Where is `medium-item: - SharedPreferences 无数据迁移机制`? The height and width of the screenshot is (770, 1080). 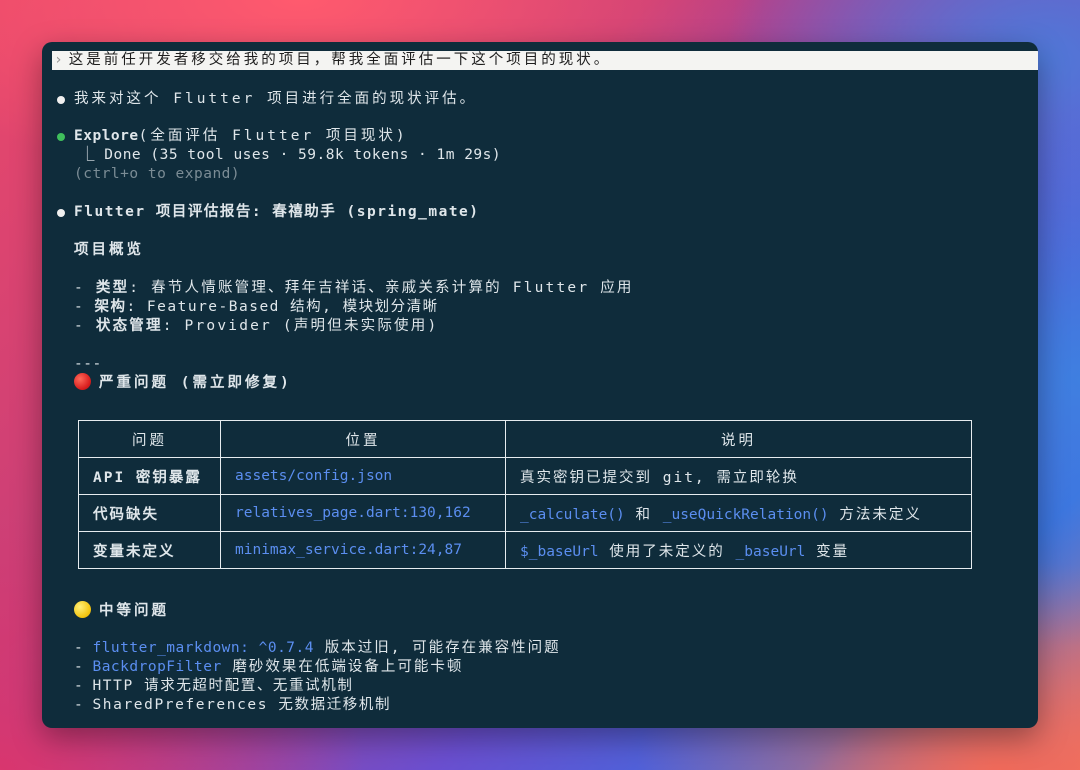 medium-item: - SharedPreferences 无数据迁移机制 is located at coordinates (233, 705).